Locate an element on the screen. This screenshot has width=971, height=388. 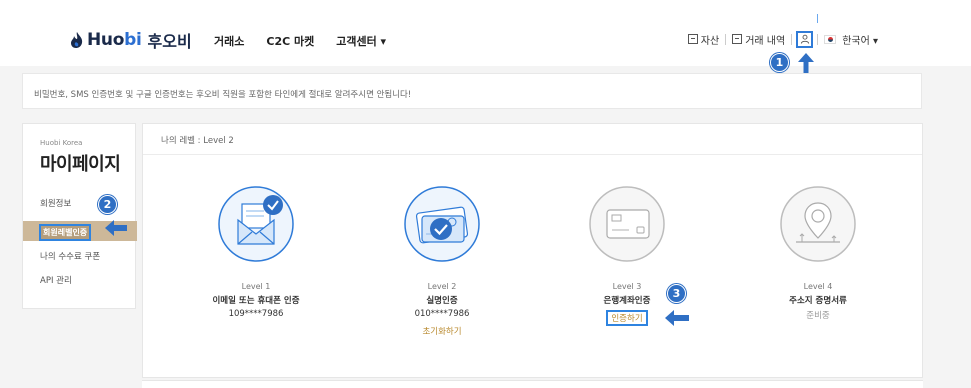
level-card-1: Level 1 이메일 또는 휴대폰 인증 109****7986 is located at coordinates (256, 252).